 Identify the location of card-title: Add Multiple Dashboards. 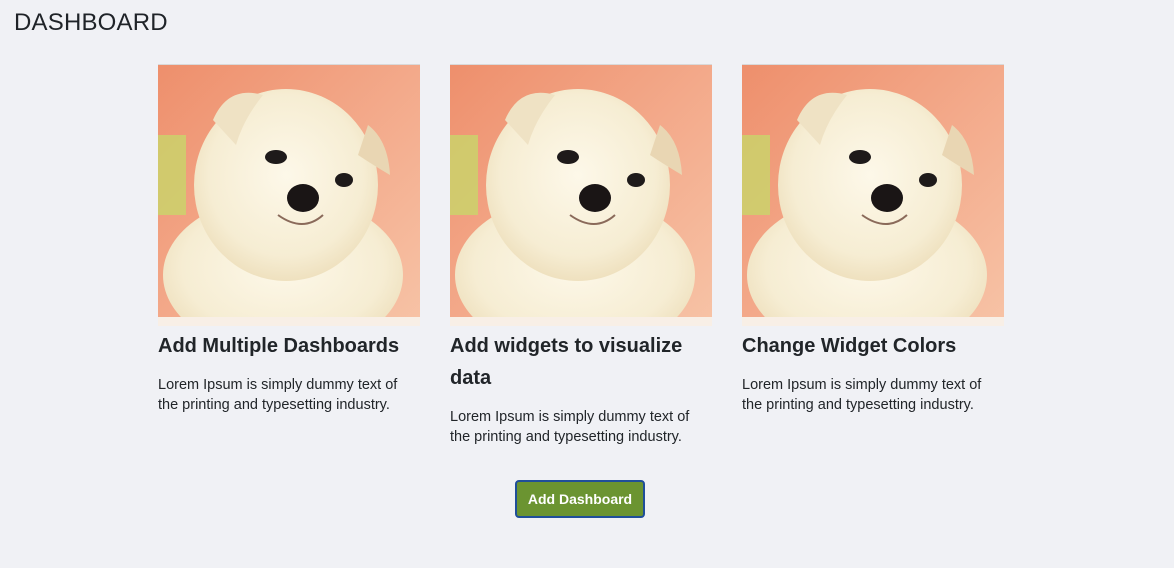
(279, 346).